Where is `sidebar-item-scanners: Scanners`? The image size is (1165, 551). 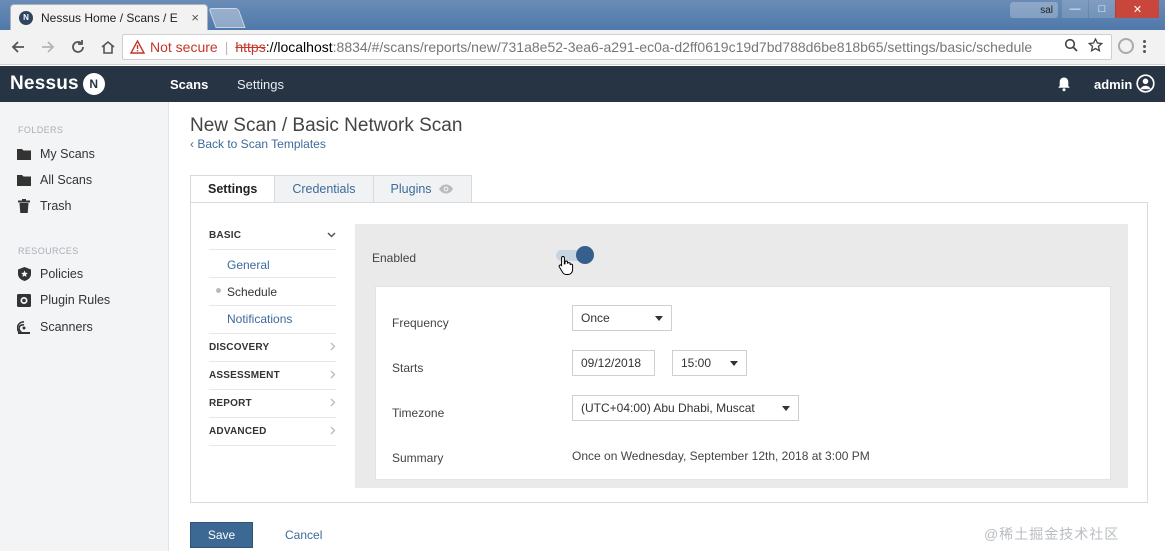
sidebar-item-scanners: Scanners is located at coordinates (55, 327).